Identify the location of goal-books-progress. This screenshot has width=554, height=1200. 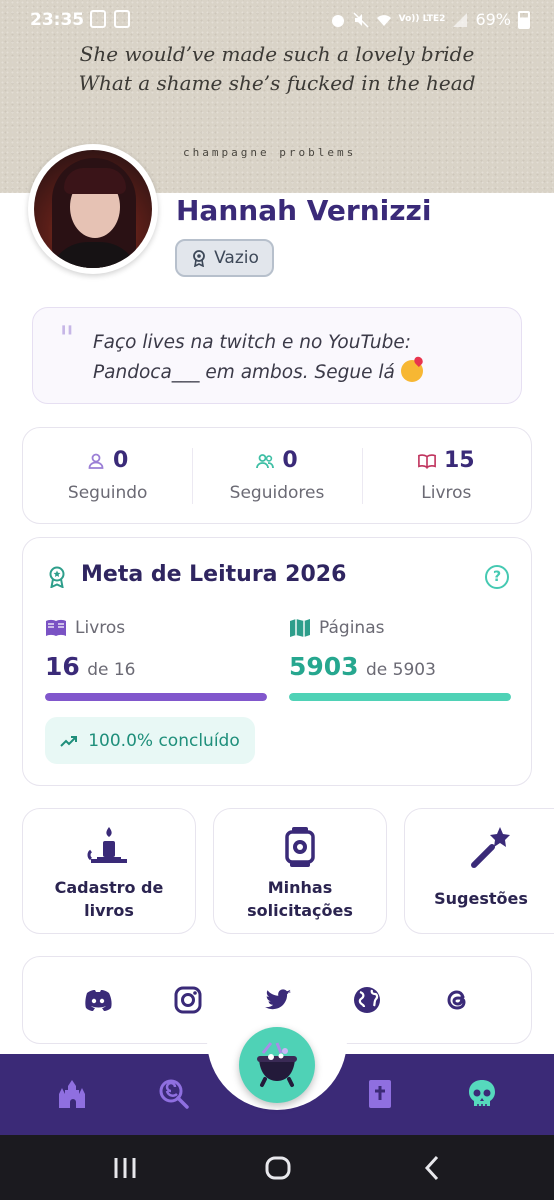
(156, 697).